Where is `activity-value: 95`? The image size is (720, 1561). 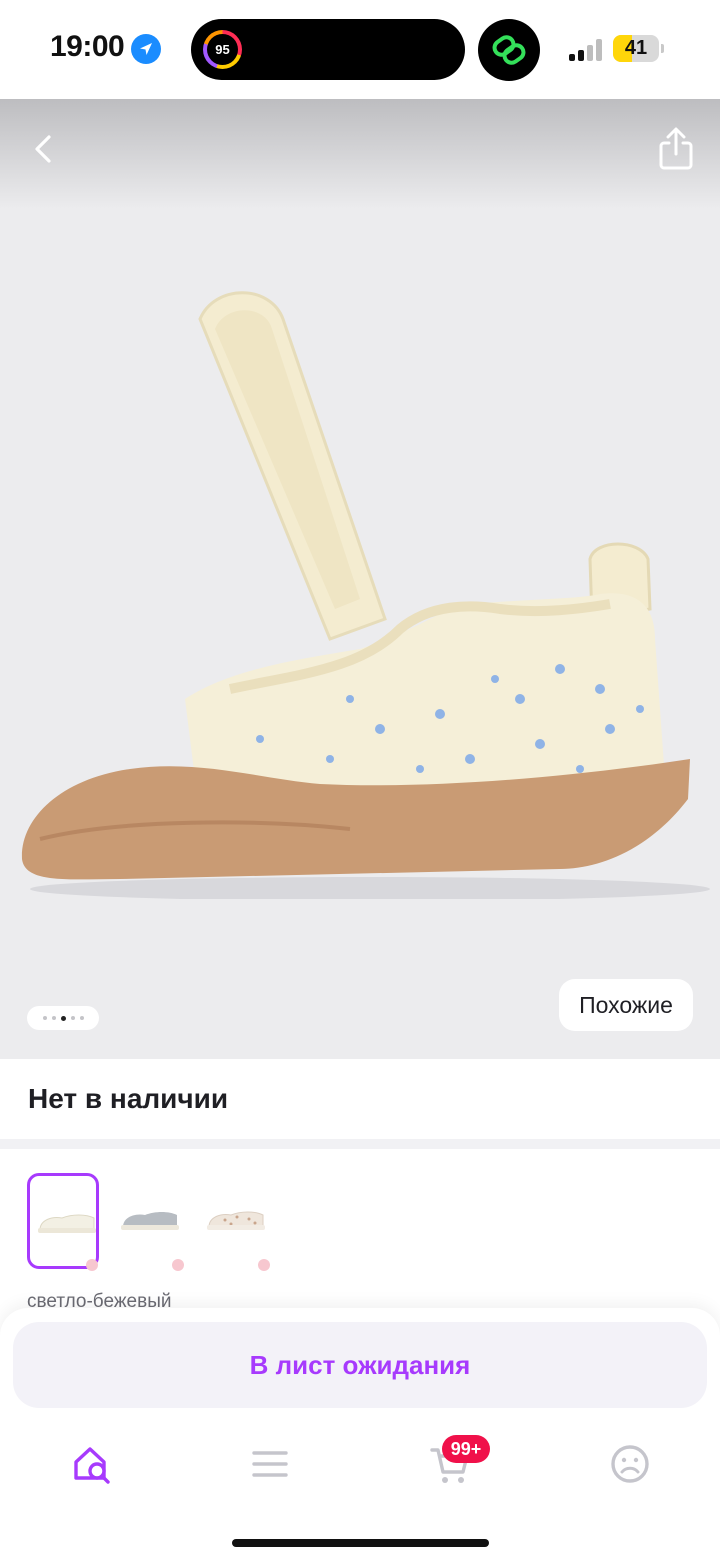 activity-value: 95 is located at coordinates (222, 49).